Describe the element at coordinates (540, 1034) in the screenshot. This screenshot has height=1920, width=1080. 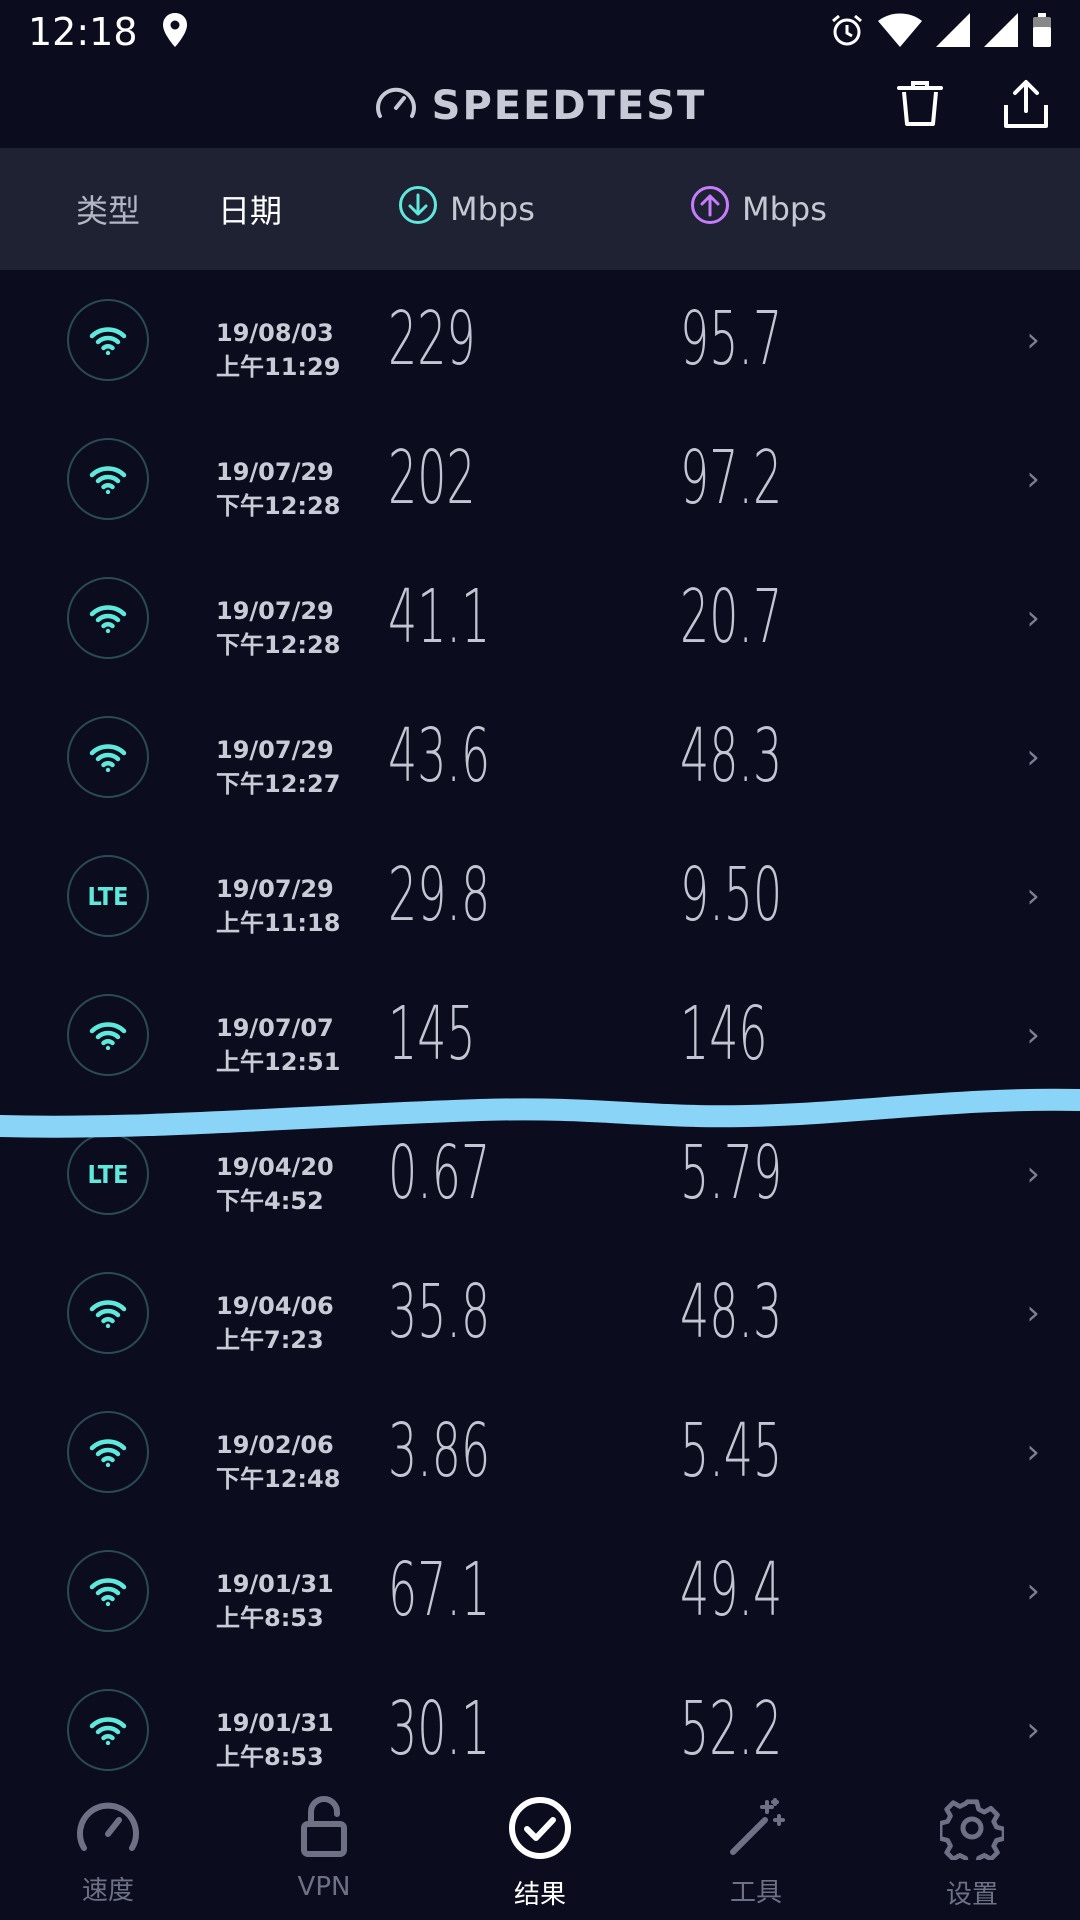
I see `result-row: 19/07/07 上午12:51 145 146 ›` at that location.